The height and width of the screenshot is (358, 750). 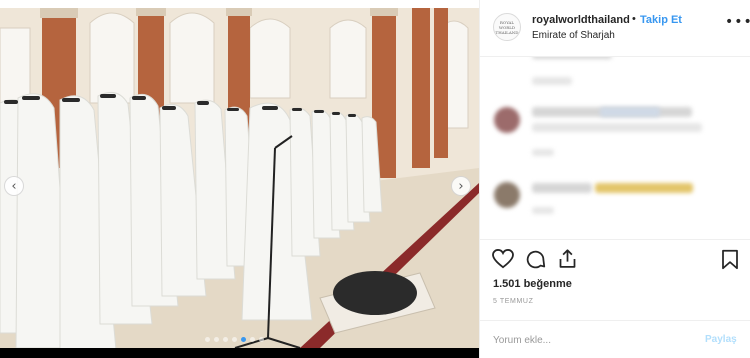 I want to click on carousel-indicator, so click(x=234, y=339).